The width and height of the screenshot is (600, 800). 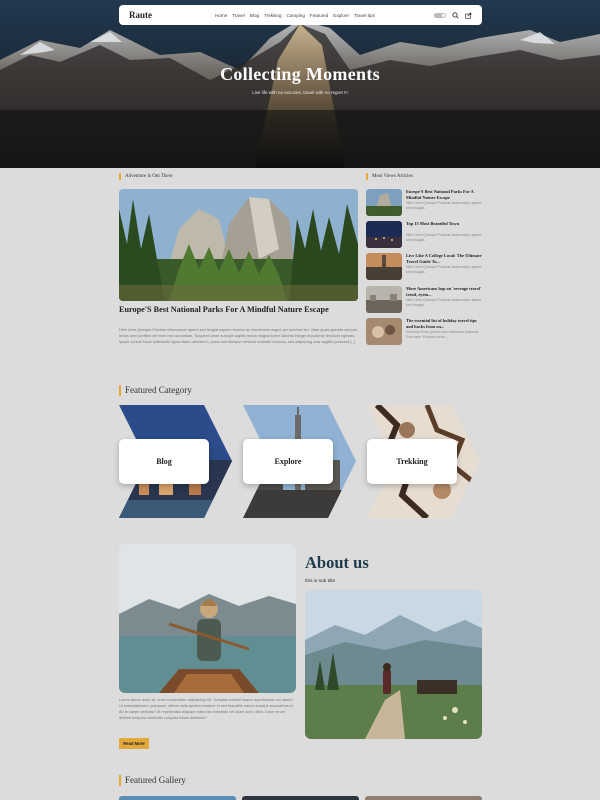 I want to click on search-icon, so click(x=455, y=15).